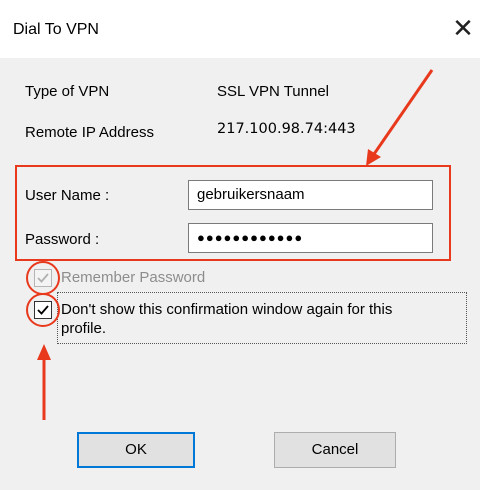 This screenshot has height=490, width=480. What do you see at coordinates (400, 117) in the screenshot?
I see `arrow-to-credentials-icon` at bounding box center [400, 117].